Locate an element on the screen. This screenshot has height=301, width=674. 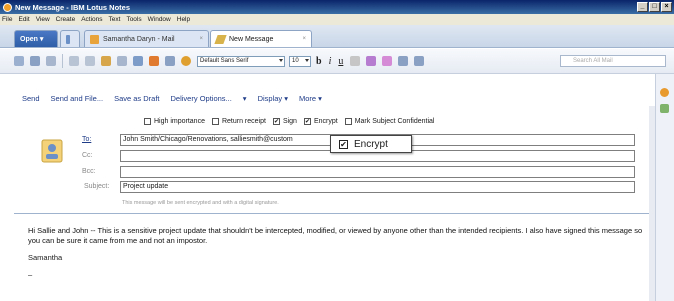
new-icon is located at coordinates (19, 61).